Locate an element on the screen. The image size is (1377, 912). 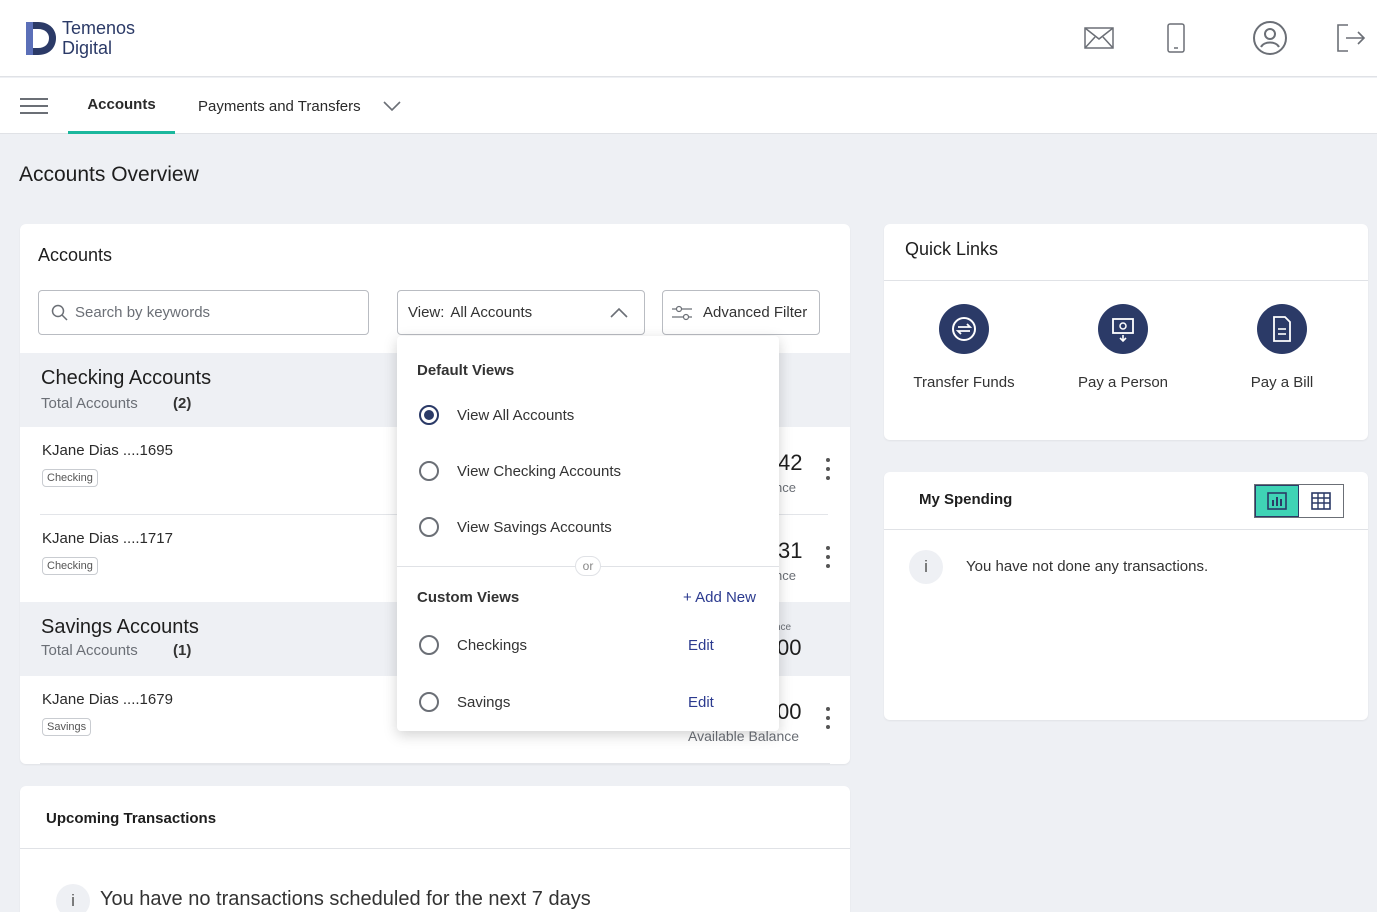
quick-link-label: Pay a Bill is located at coordinates (1282, 382).